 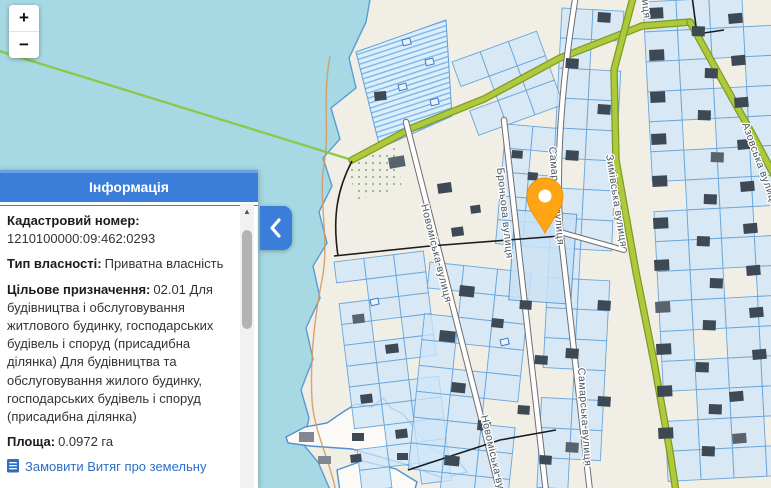 What do you see at coordinates (24, 18) in the screenshot?
I see `zoom-in-button: +` at bounding box center [24, 18].